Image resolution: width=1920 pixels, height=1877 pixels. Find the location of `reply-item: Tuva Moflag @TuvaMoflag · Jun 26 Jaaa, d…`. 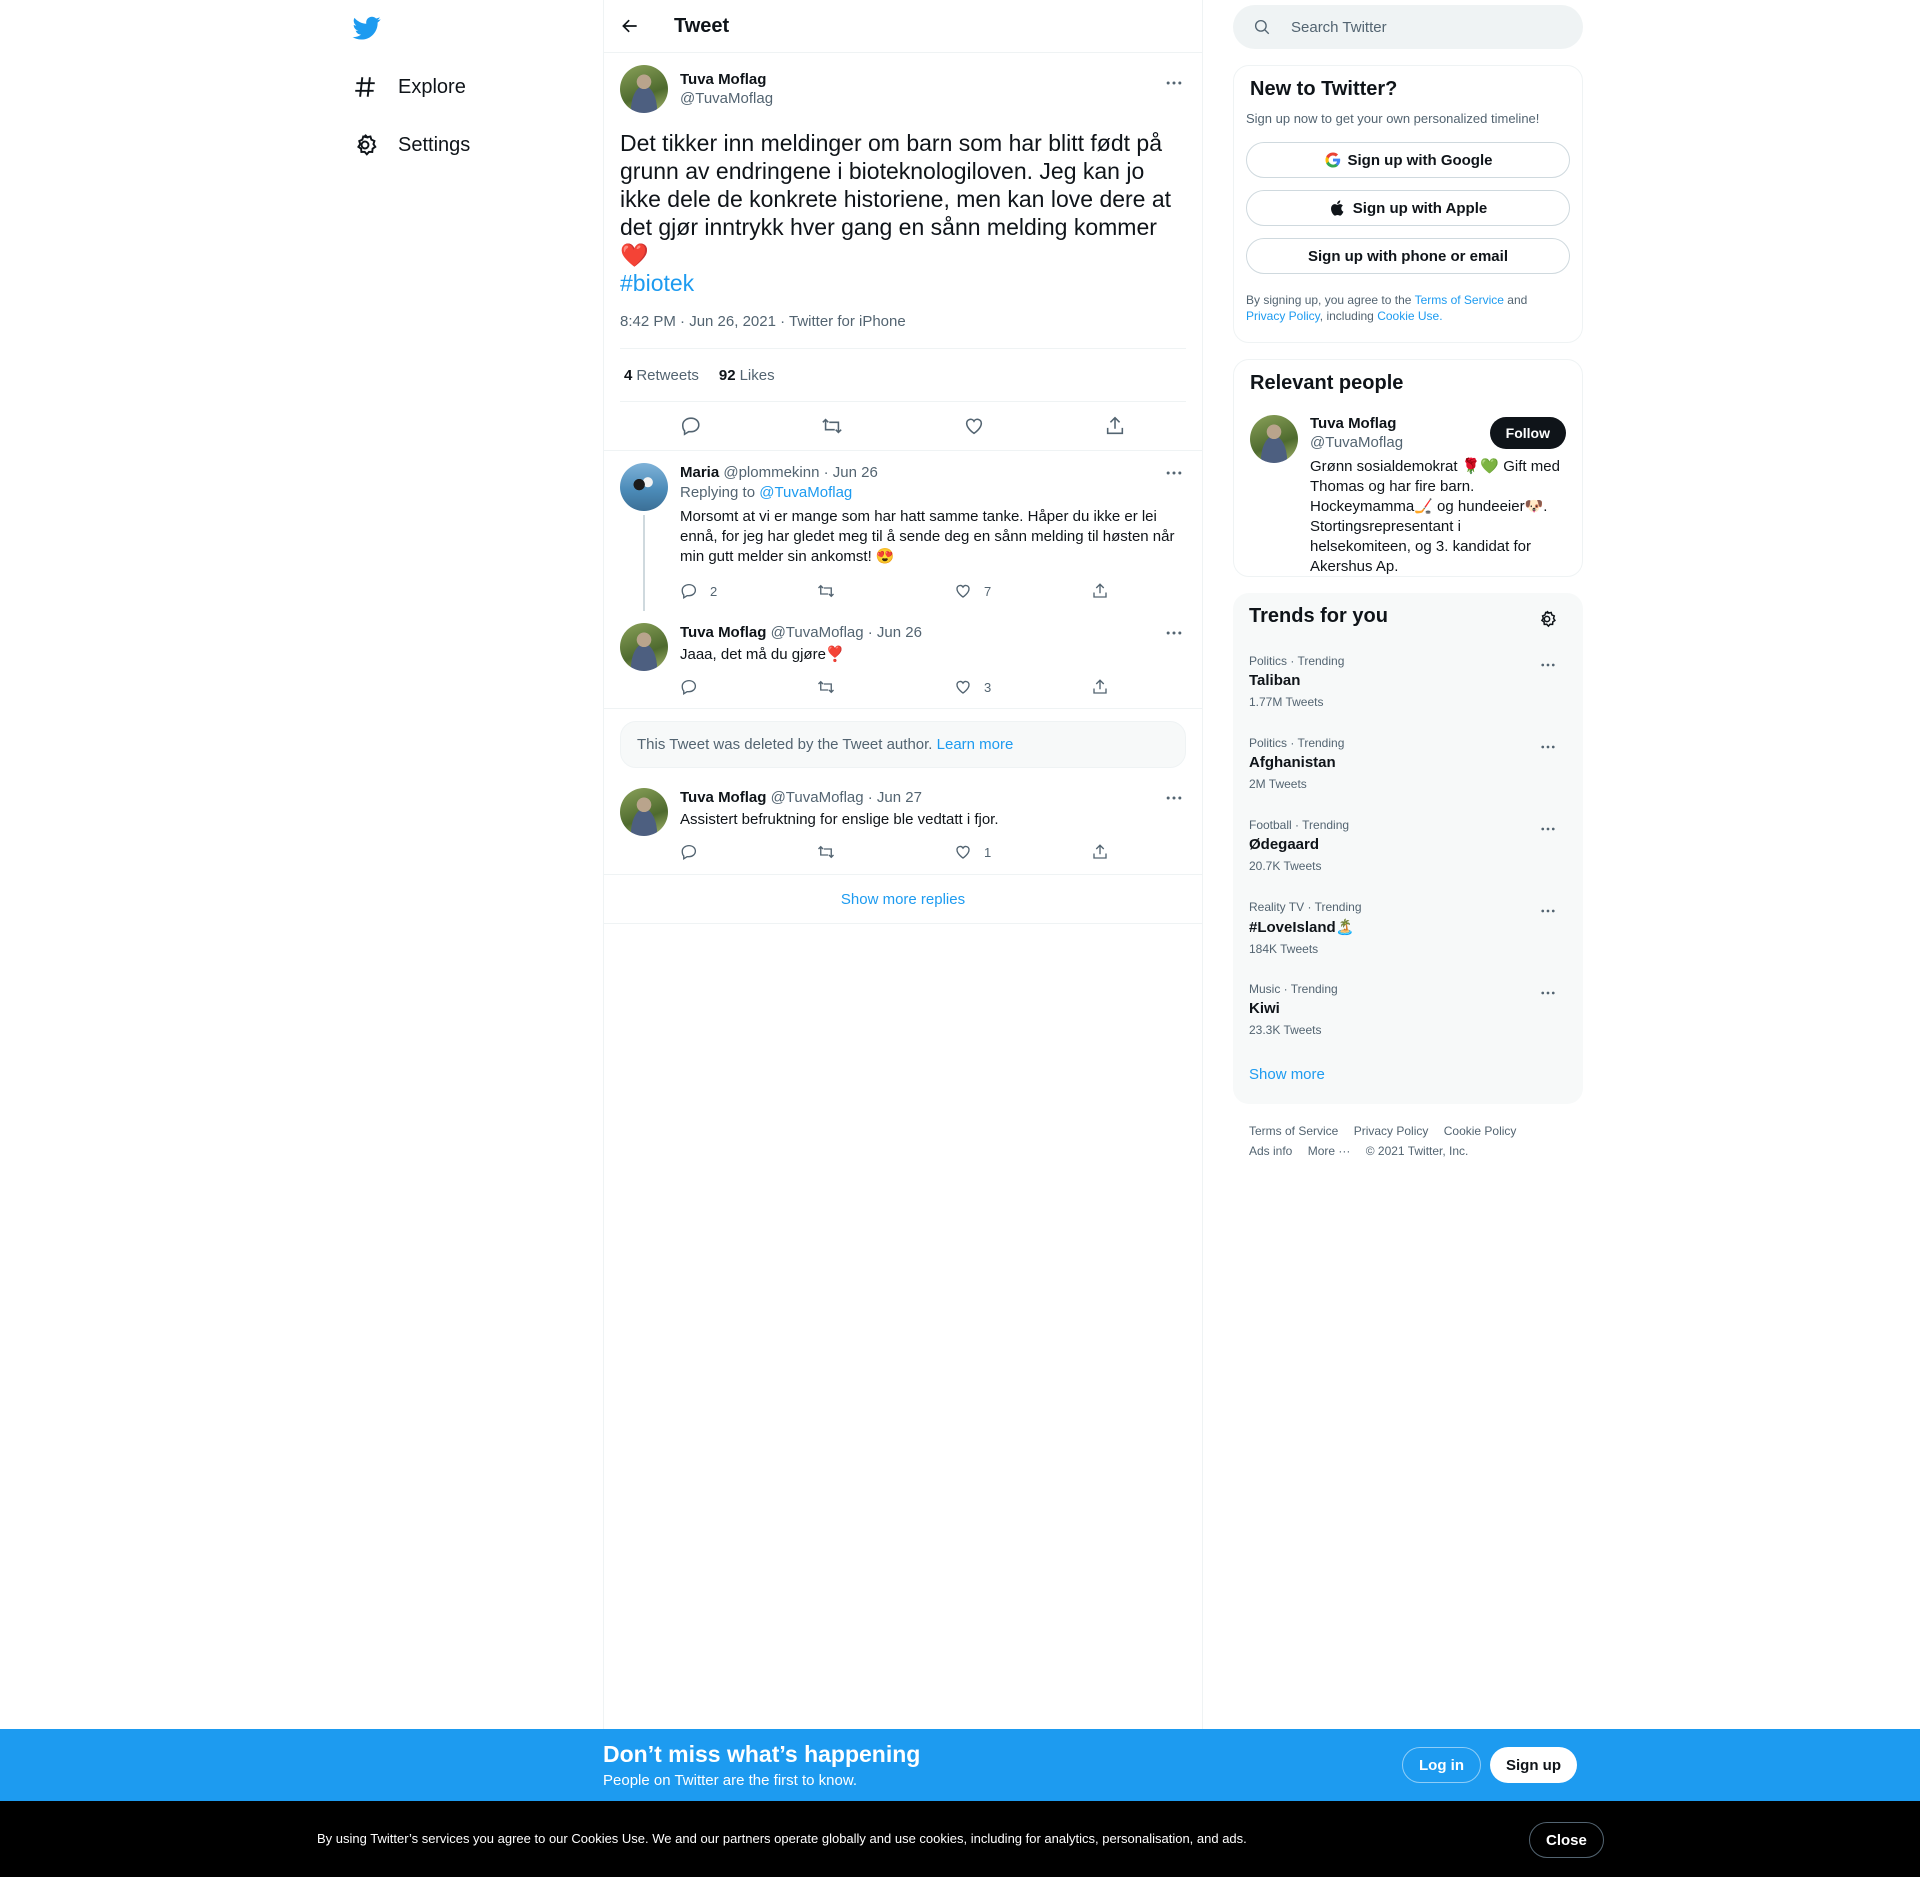

reply-item: Tuva Moflag @TuvaMoflag · Jun 26 Jaaa, d… is located at coordinates (903, 660).